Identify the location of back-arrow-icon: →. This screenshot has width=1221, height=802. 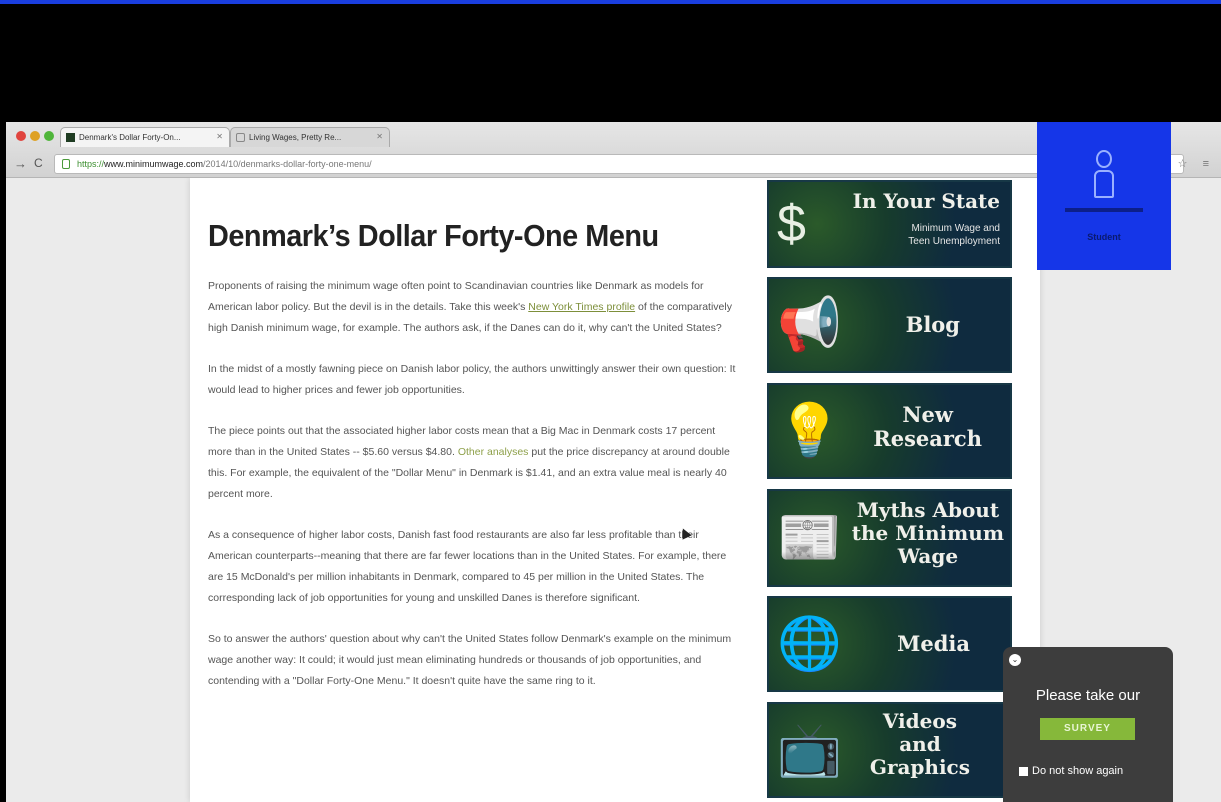
(20, 163).